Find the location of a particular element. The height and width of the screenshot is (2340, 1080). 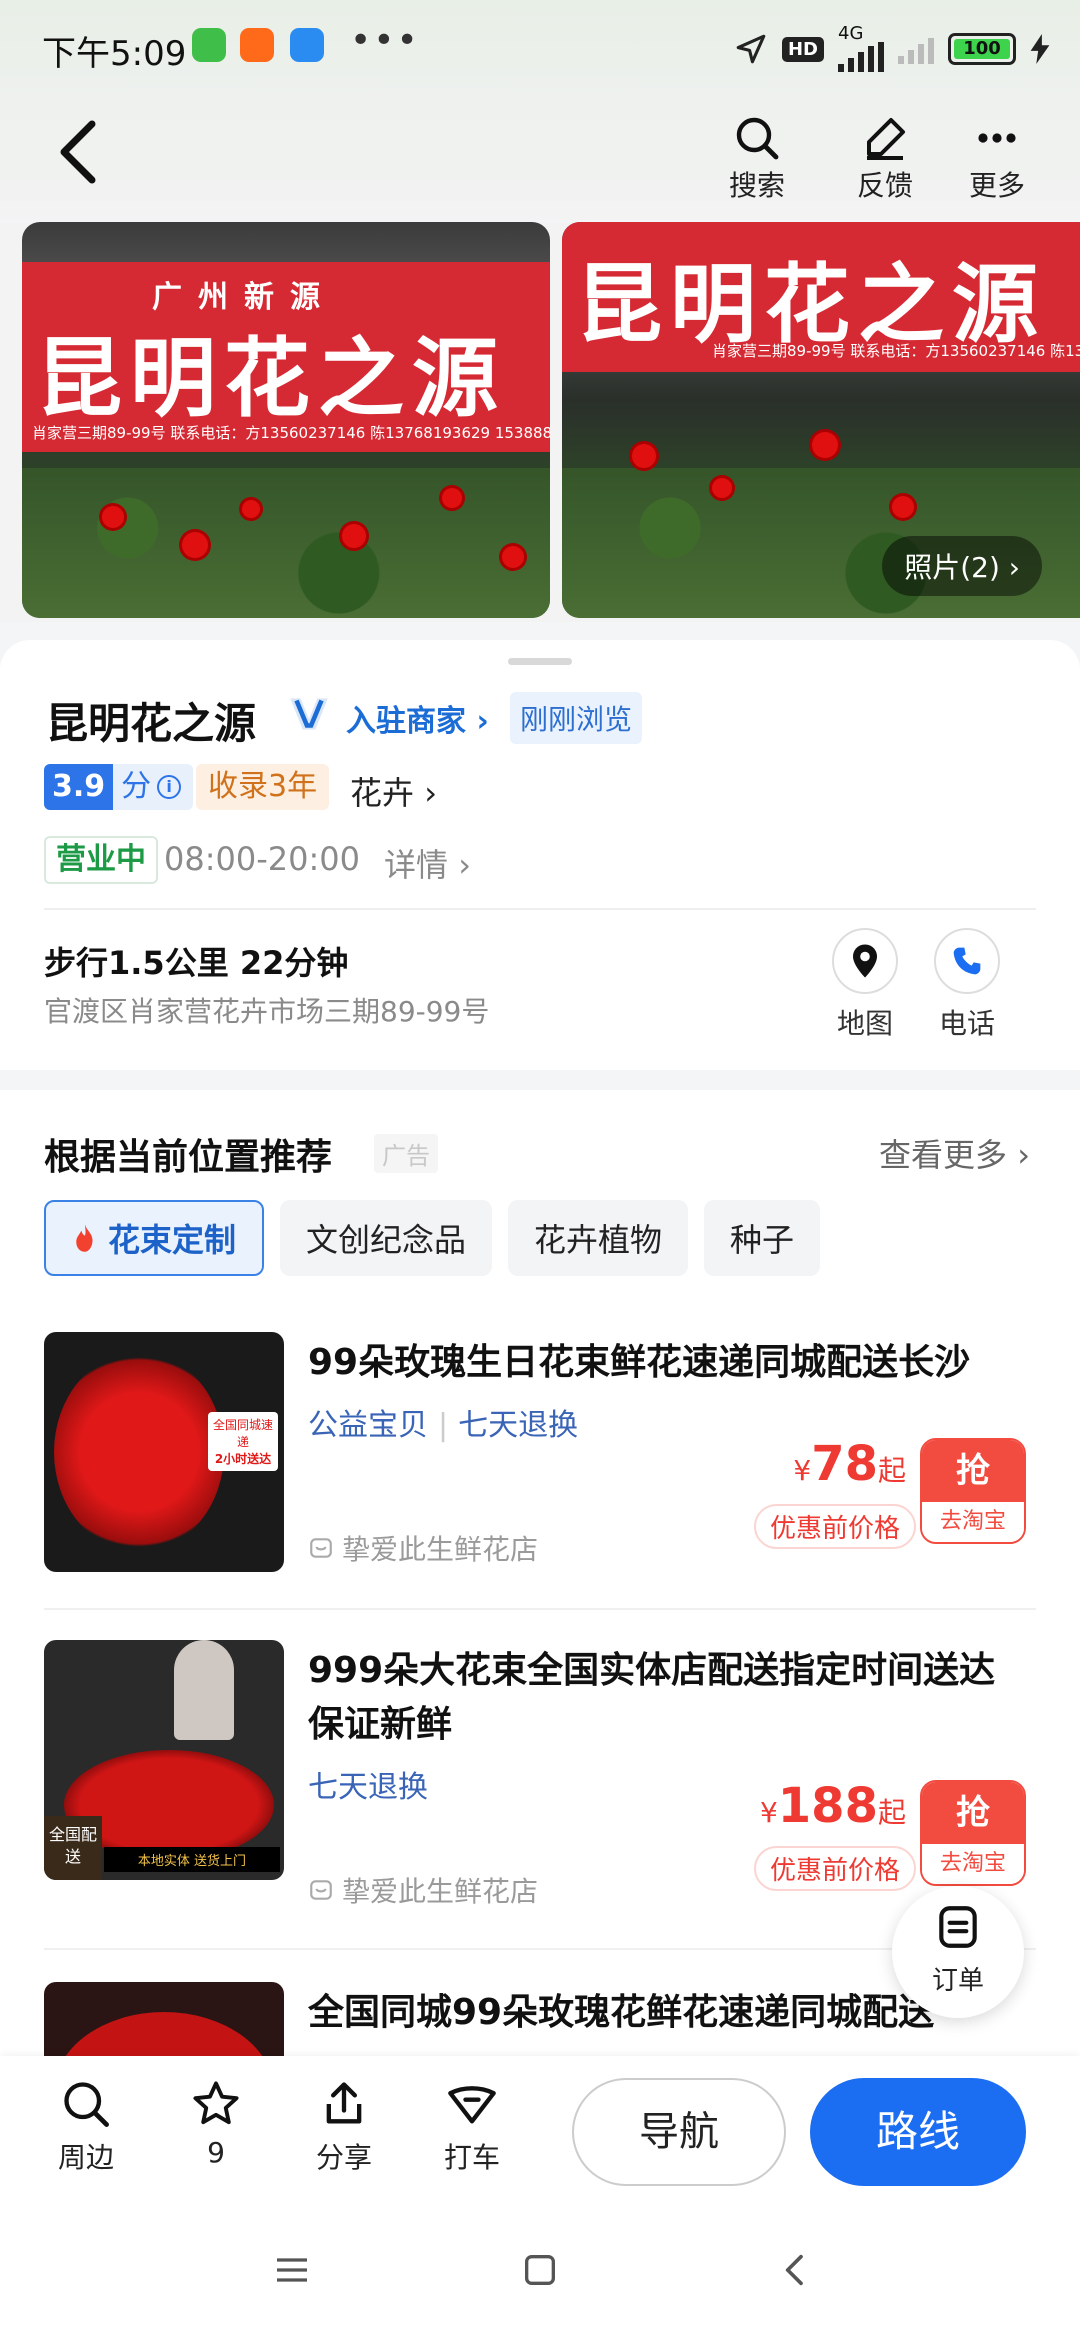

edit-pen-icon is located at coordinates (886, 139).